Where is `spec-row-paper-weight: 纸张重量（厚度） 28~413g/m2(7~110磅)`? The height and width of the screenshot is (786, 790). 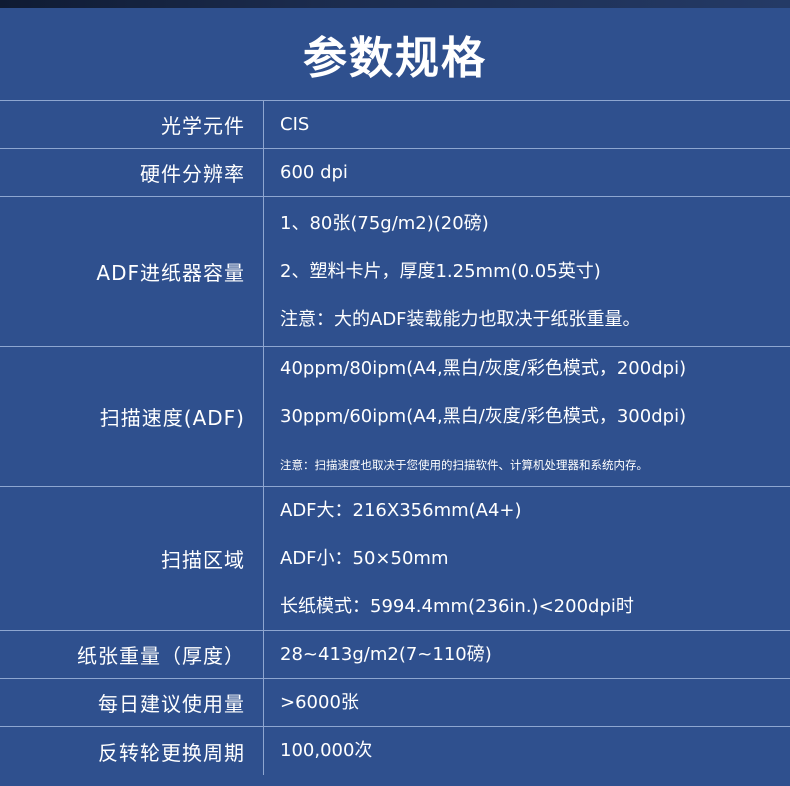 spec-row-paper-weight: 纸张重量（厚度） 28~413g/m2(7~110磅) is located at coordinates (395, 655).